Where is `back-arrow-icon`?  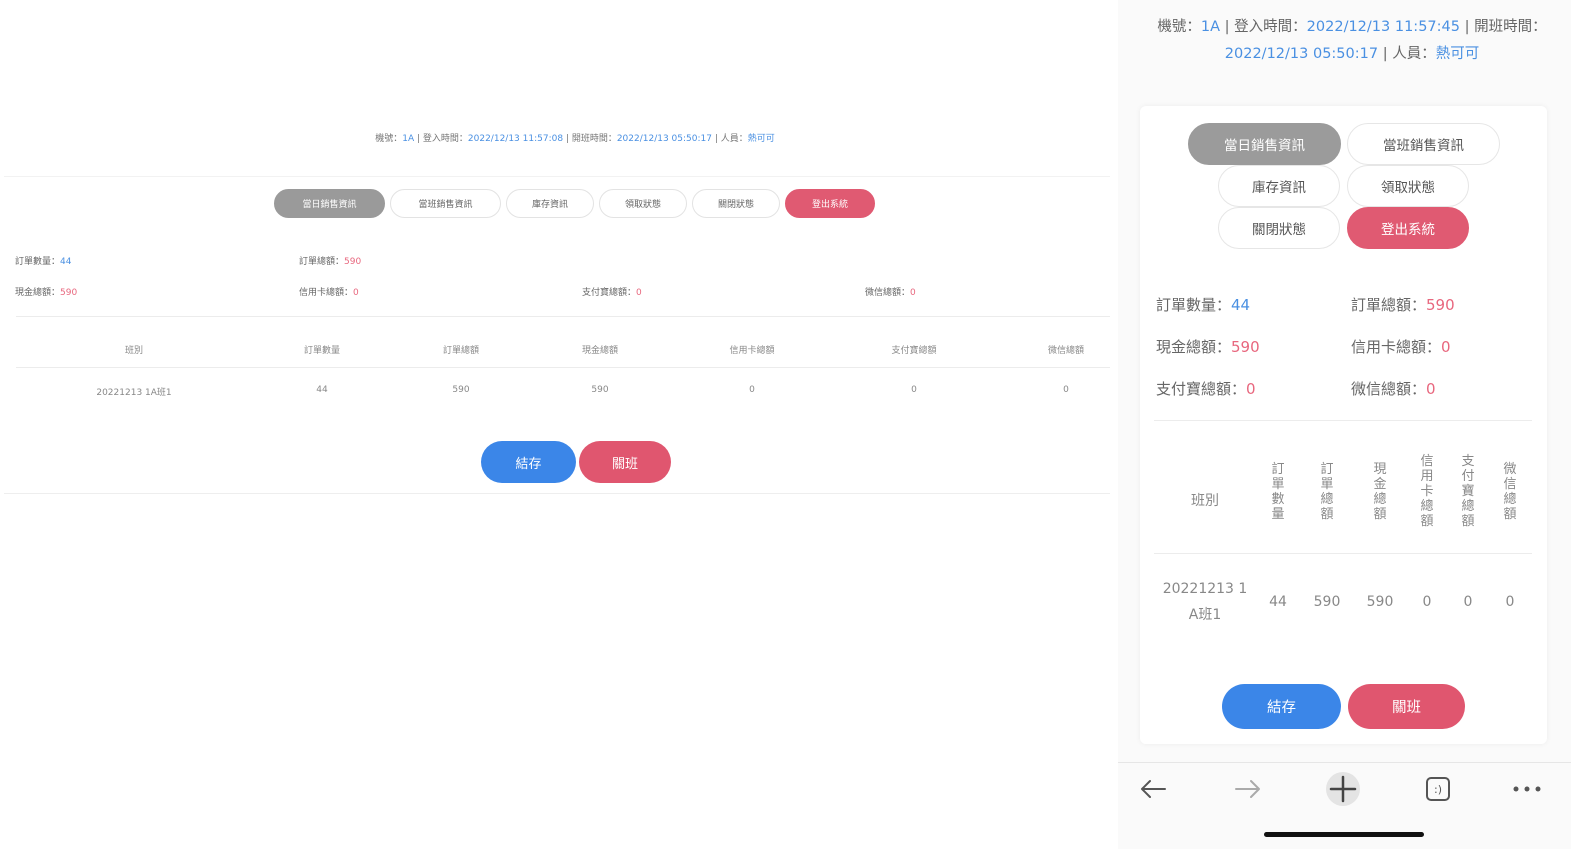 back-arrow-icon is located at coordinates (1153, 789).